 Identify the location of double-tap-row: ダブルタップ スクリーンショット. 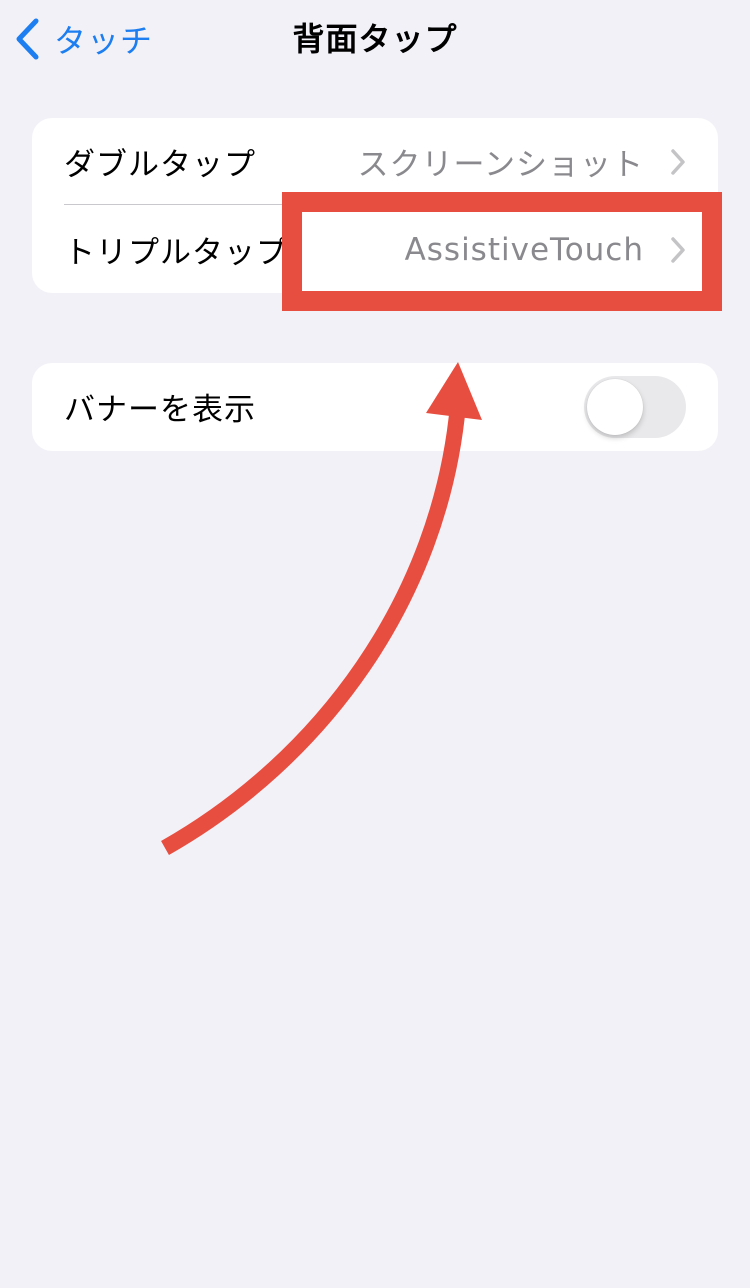
(375, 161).